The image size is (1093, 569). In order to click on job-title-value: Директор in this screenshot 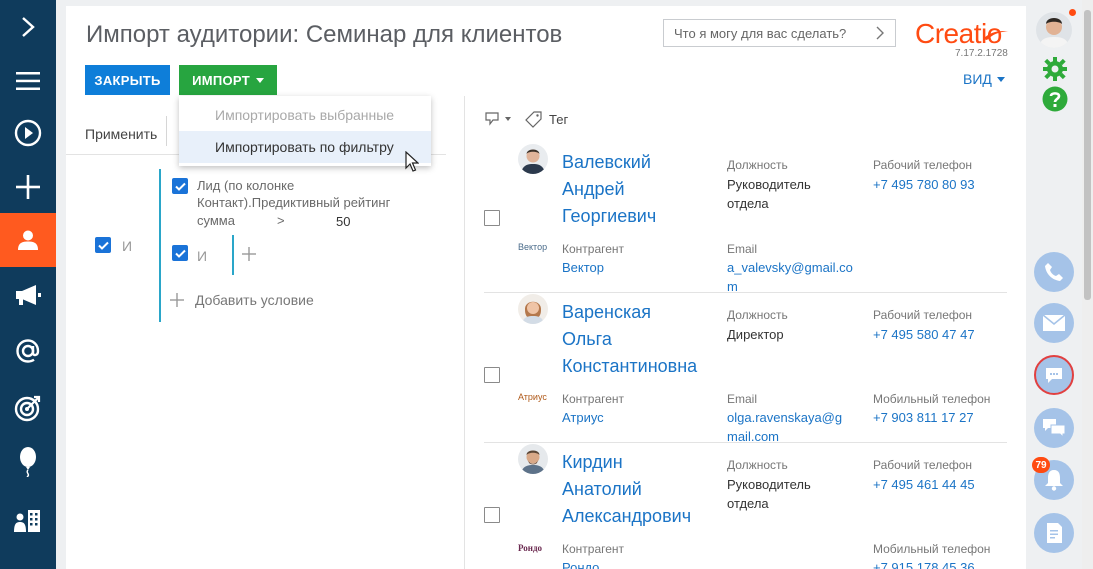, I will do `click(755, 334)`.